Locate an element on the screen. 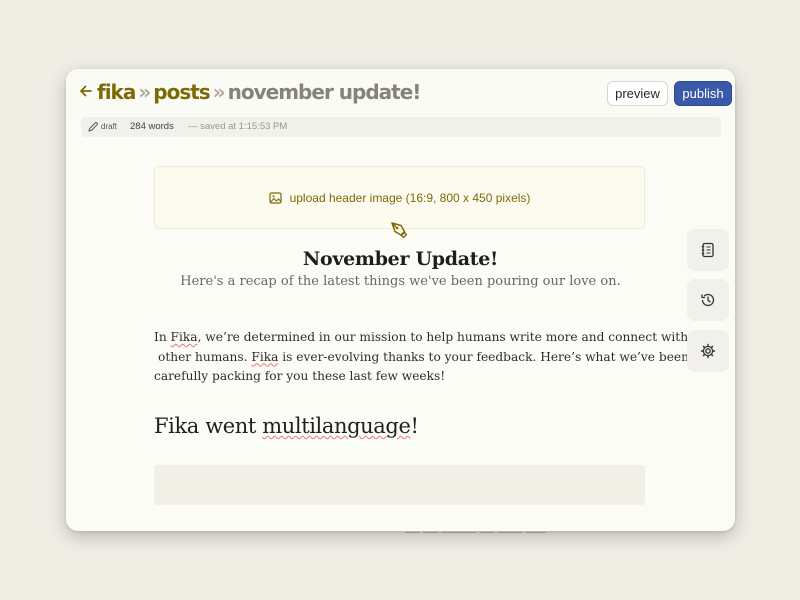  history-button is located at coordinates (708, 300).